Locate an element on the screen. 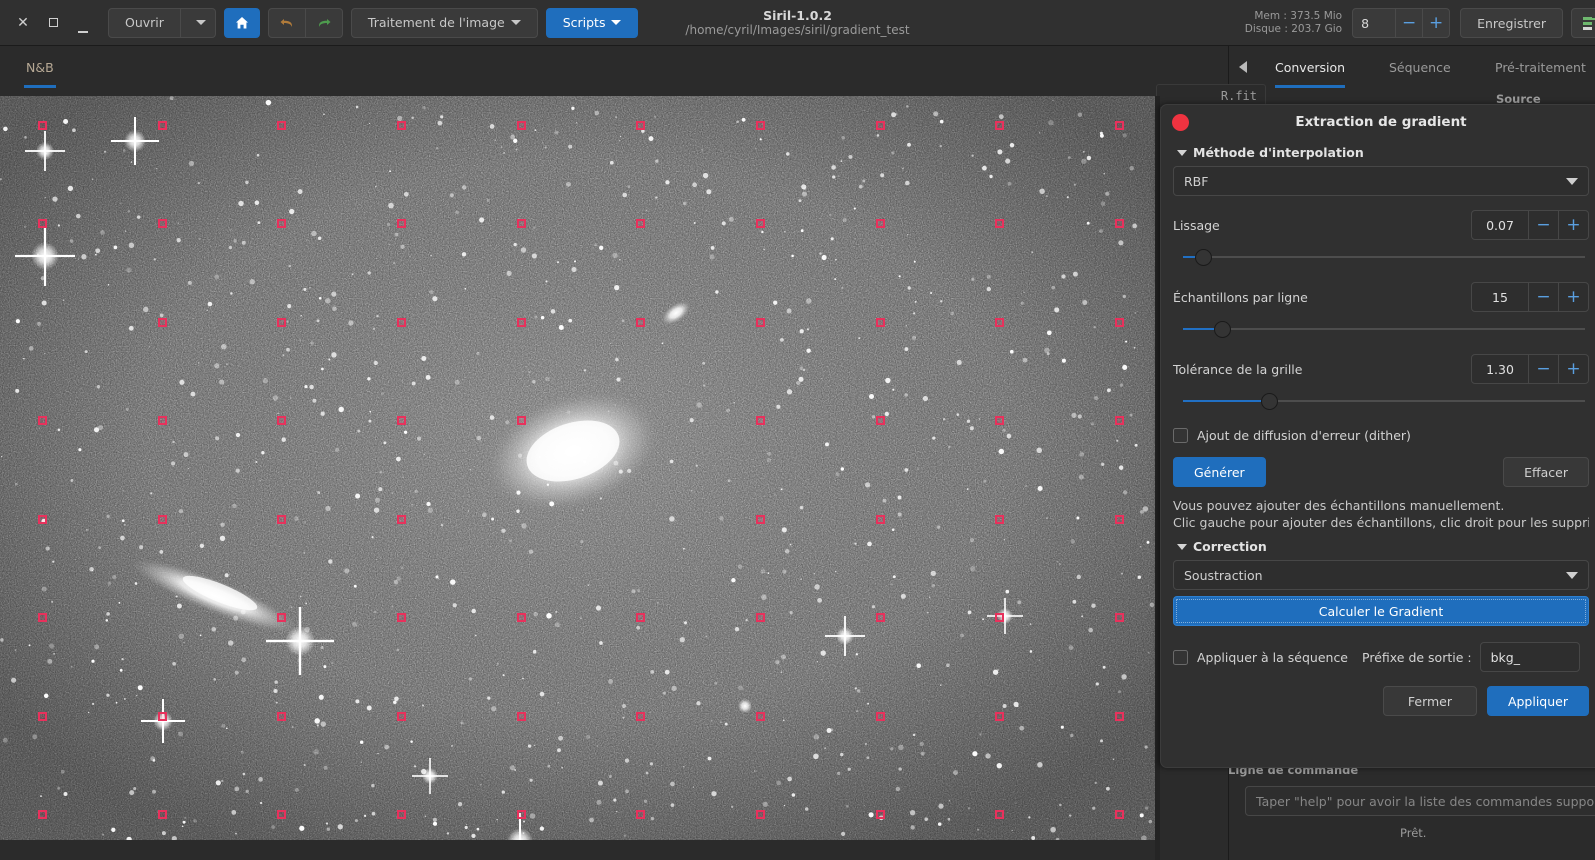  tolerance-value: 1.30 is located at coordinates (1500, 369).